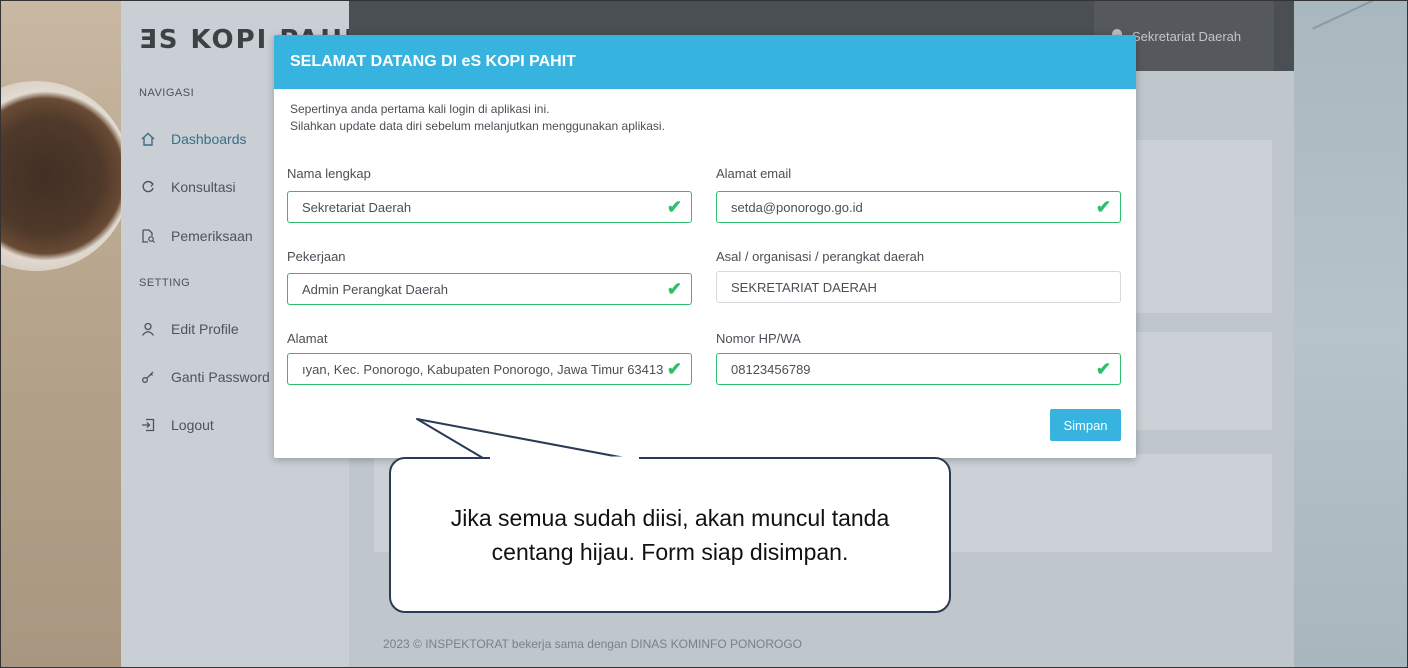 The image size is (1408, 668). What do you see at coordinates (148, 236) in the screenshot?
I see `document-search-icon` at bounding box center [148, 236].